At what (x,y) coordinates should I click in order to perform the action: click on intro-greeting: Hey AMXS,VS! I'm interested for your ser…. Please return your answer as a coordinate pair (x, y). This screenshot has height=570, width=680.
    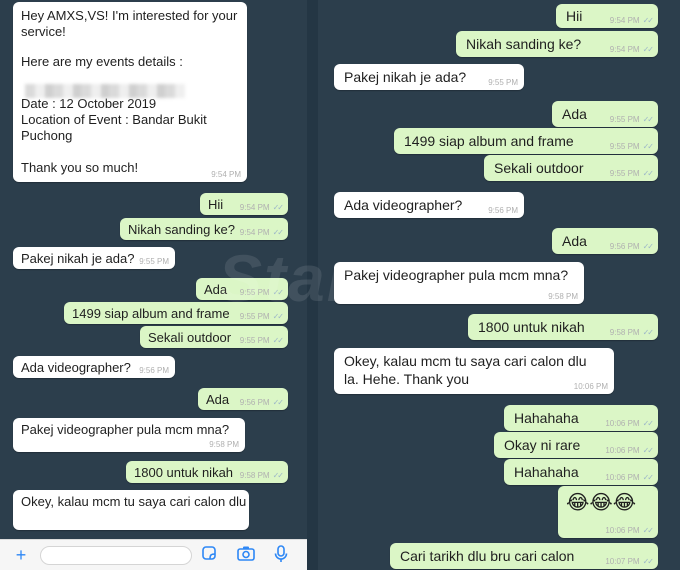
    Looking at the image, I should click on (129, 23).